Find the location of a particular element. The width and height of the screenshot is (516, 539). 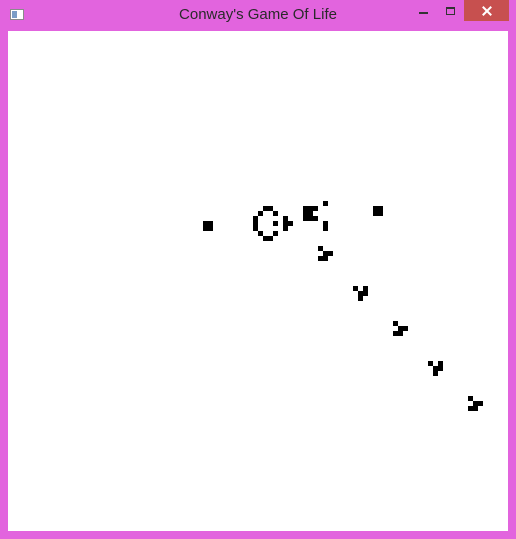

minimize-button is located at coordinates (423, 10).